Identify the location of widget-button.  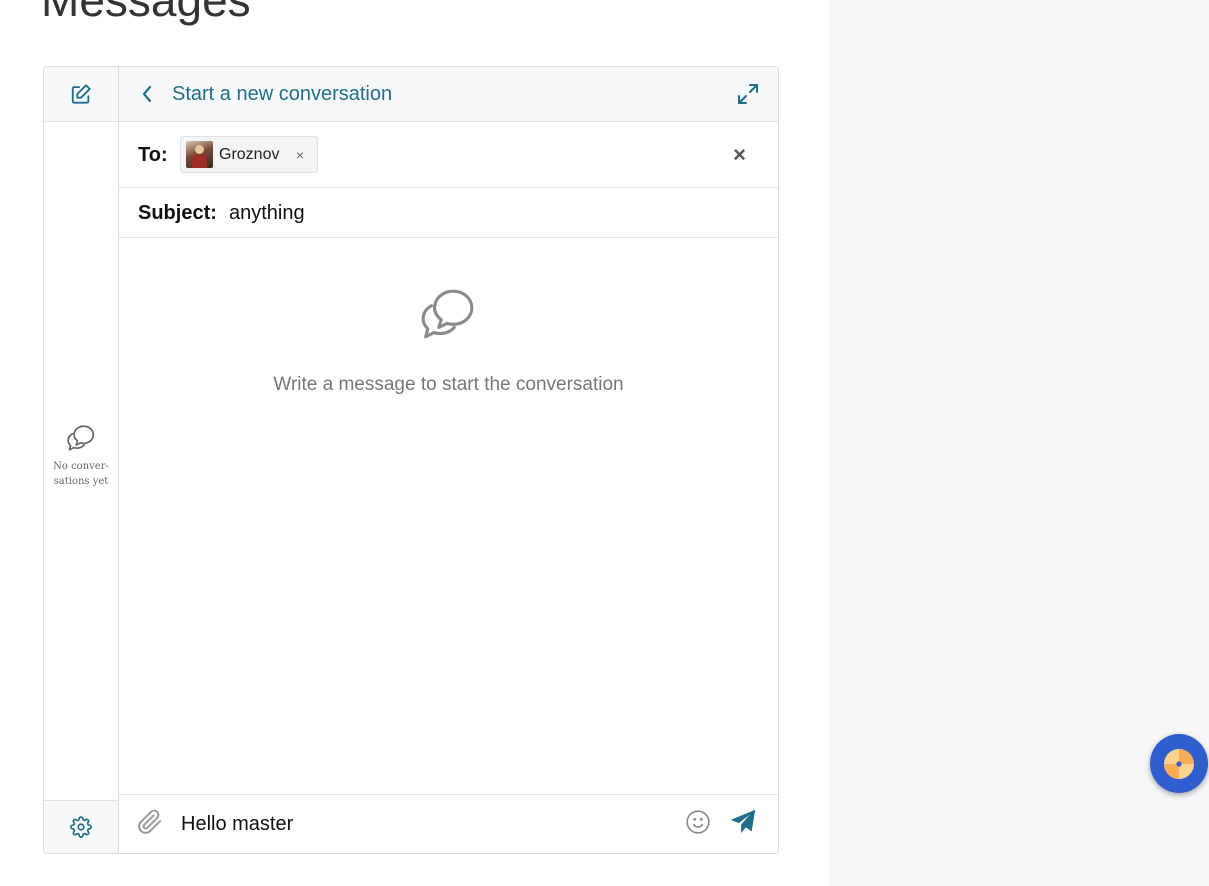
(1179, 763).